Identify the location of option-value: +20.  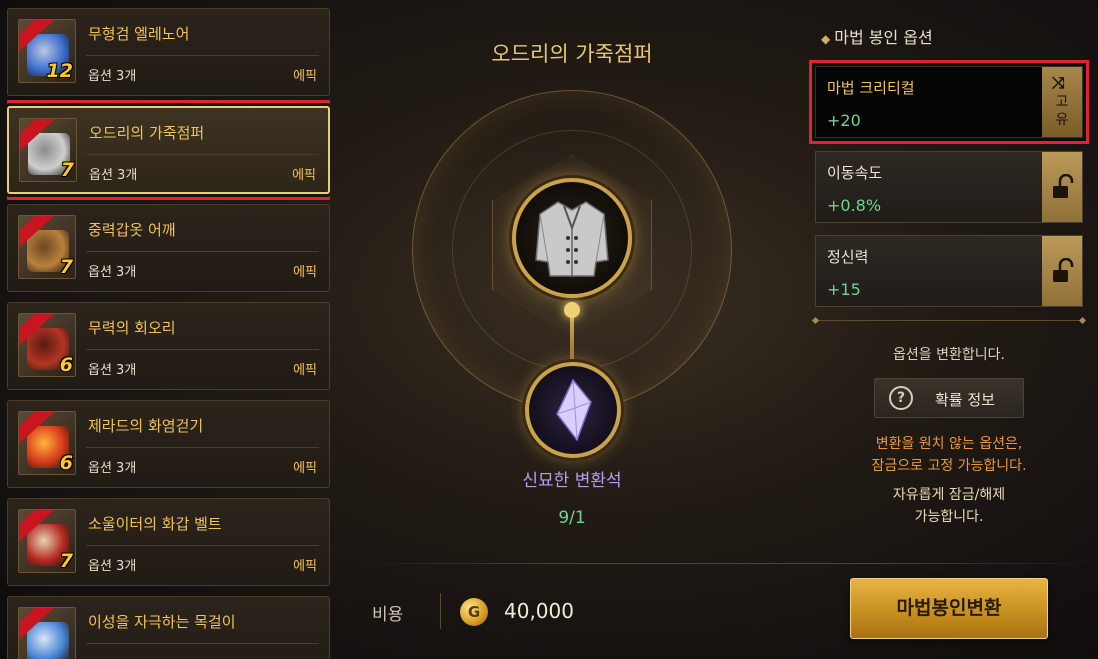
(844, 120).